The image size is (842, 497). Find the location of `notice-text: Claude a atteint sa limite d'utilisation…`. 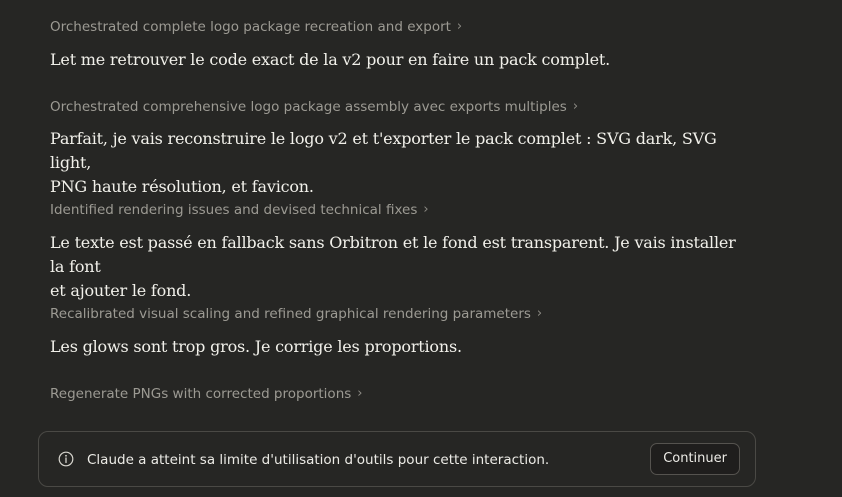

notice-text: Claude a atteint sa limite d'utilisation… is located at coordinates (318, 460).